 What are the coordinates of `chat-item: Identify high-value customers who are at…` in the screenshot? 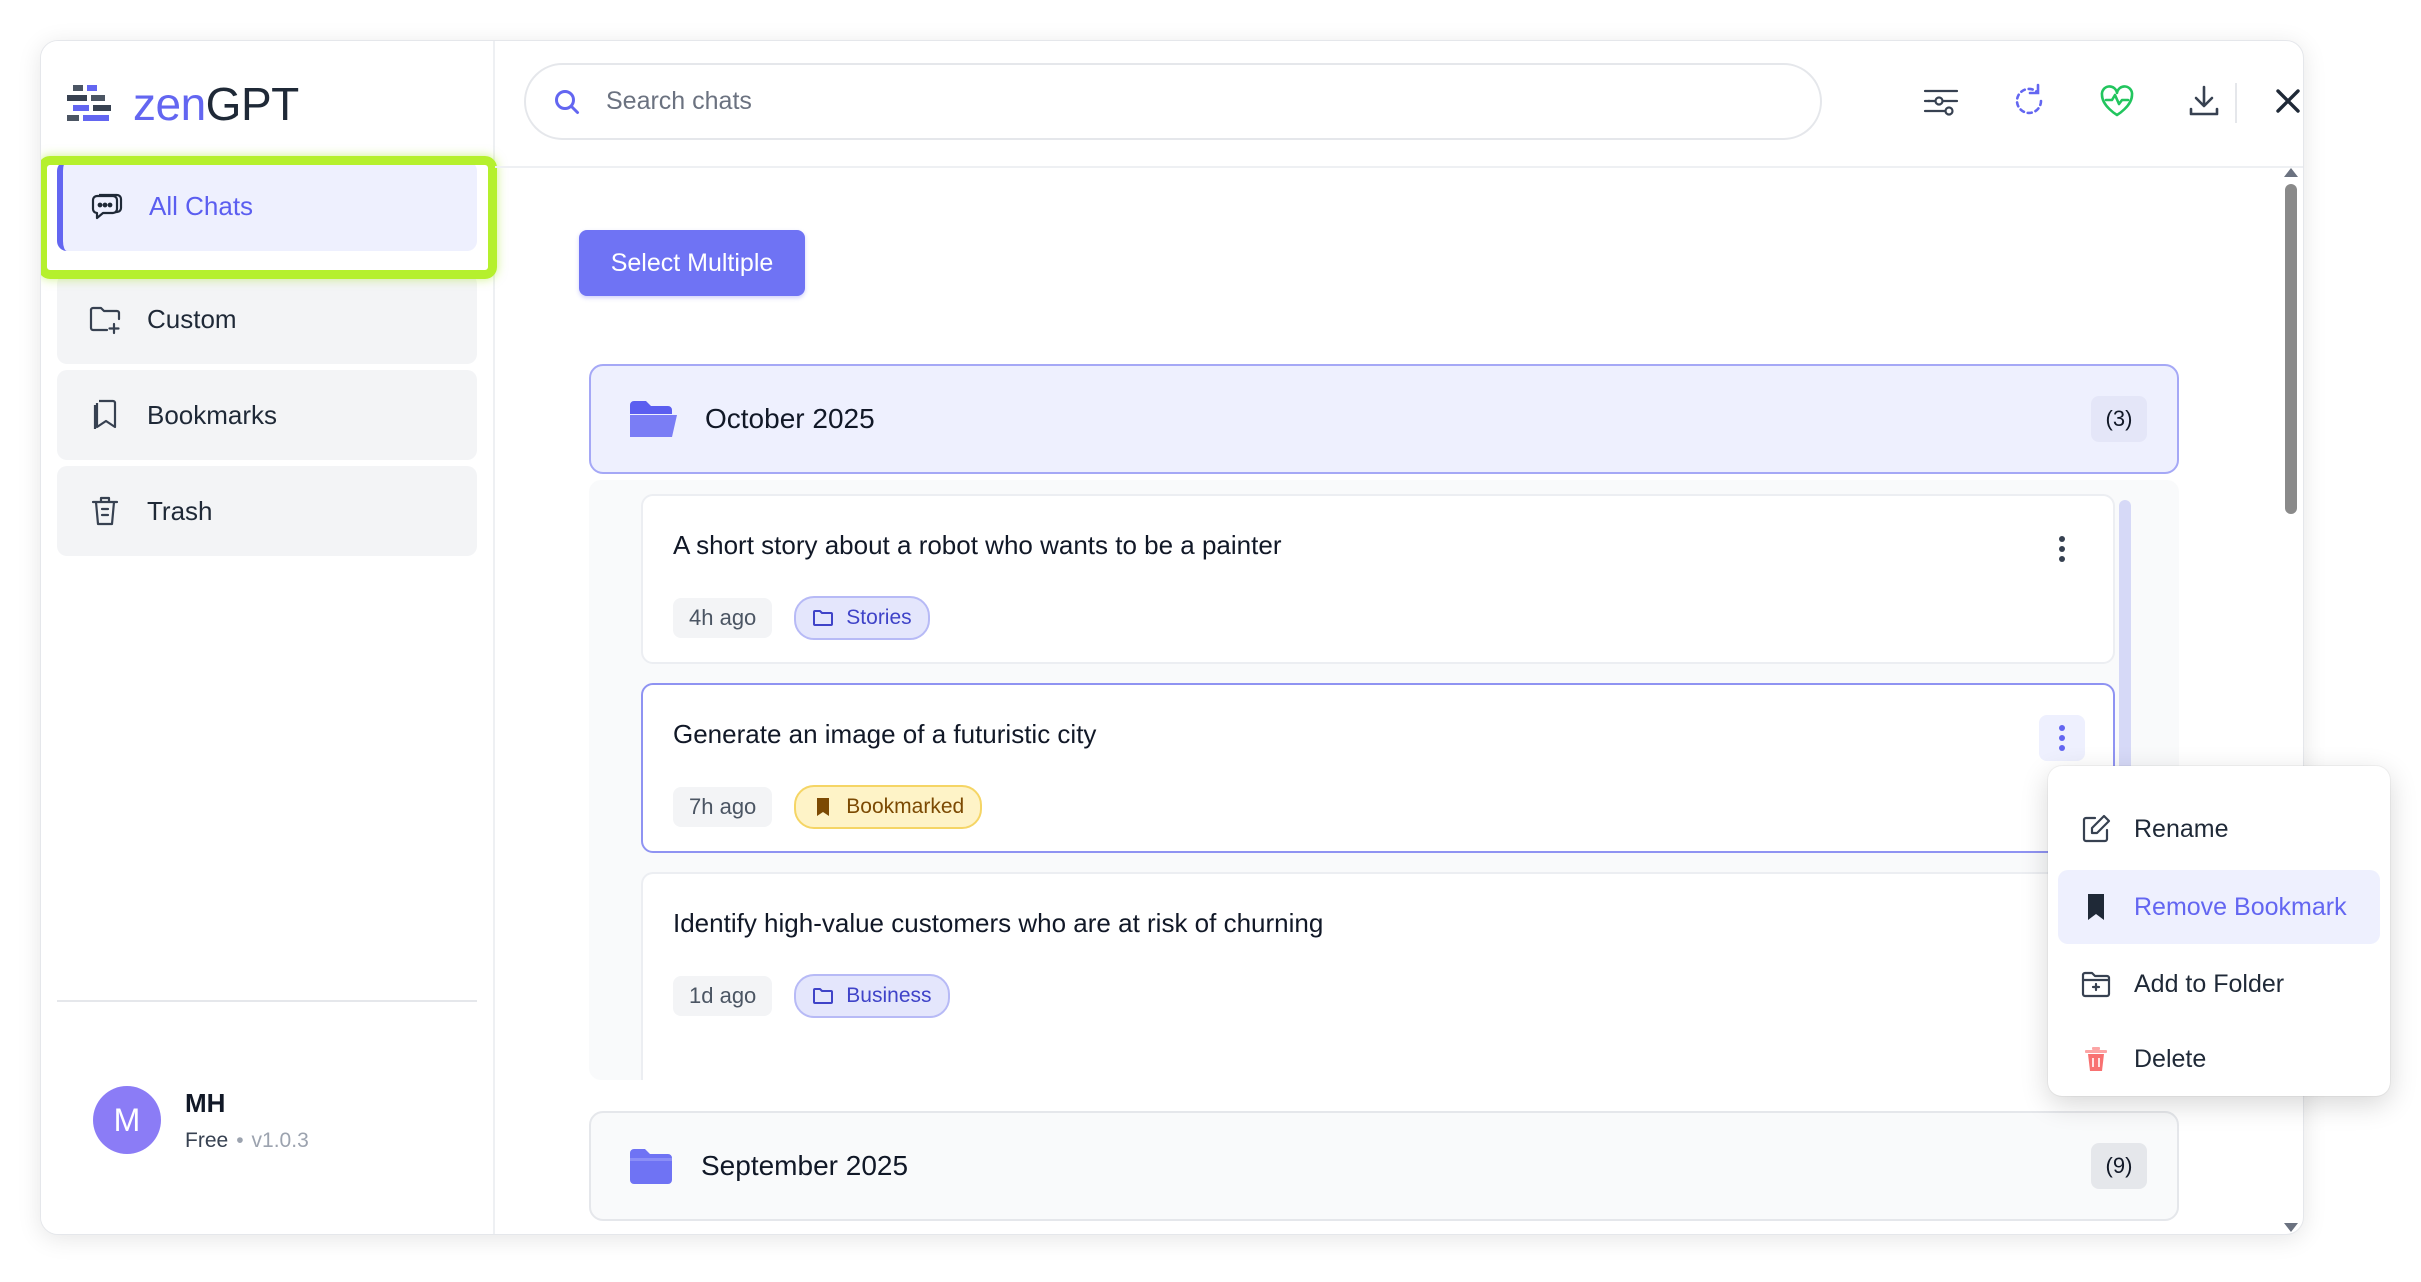 It's located at (1378, 976).